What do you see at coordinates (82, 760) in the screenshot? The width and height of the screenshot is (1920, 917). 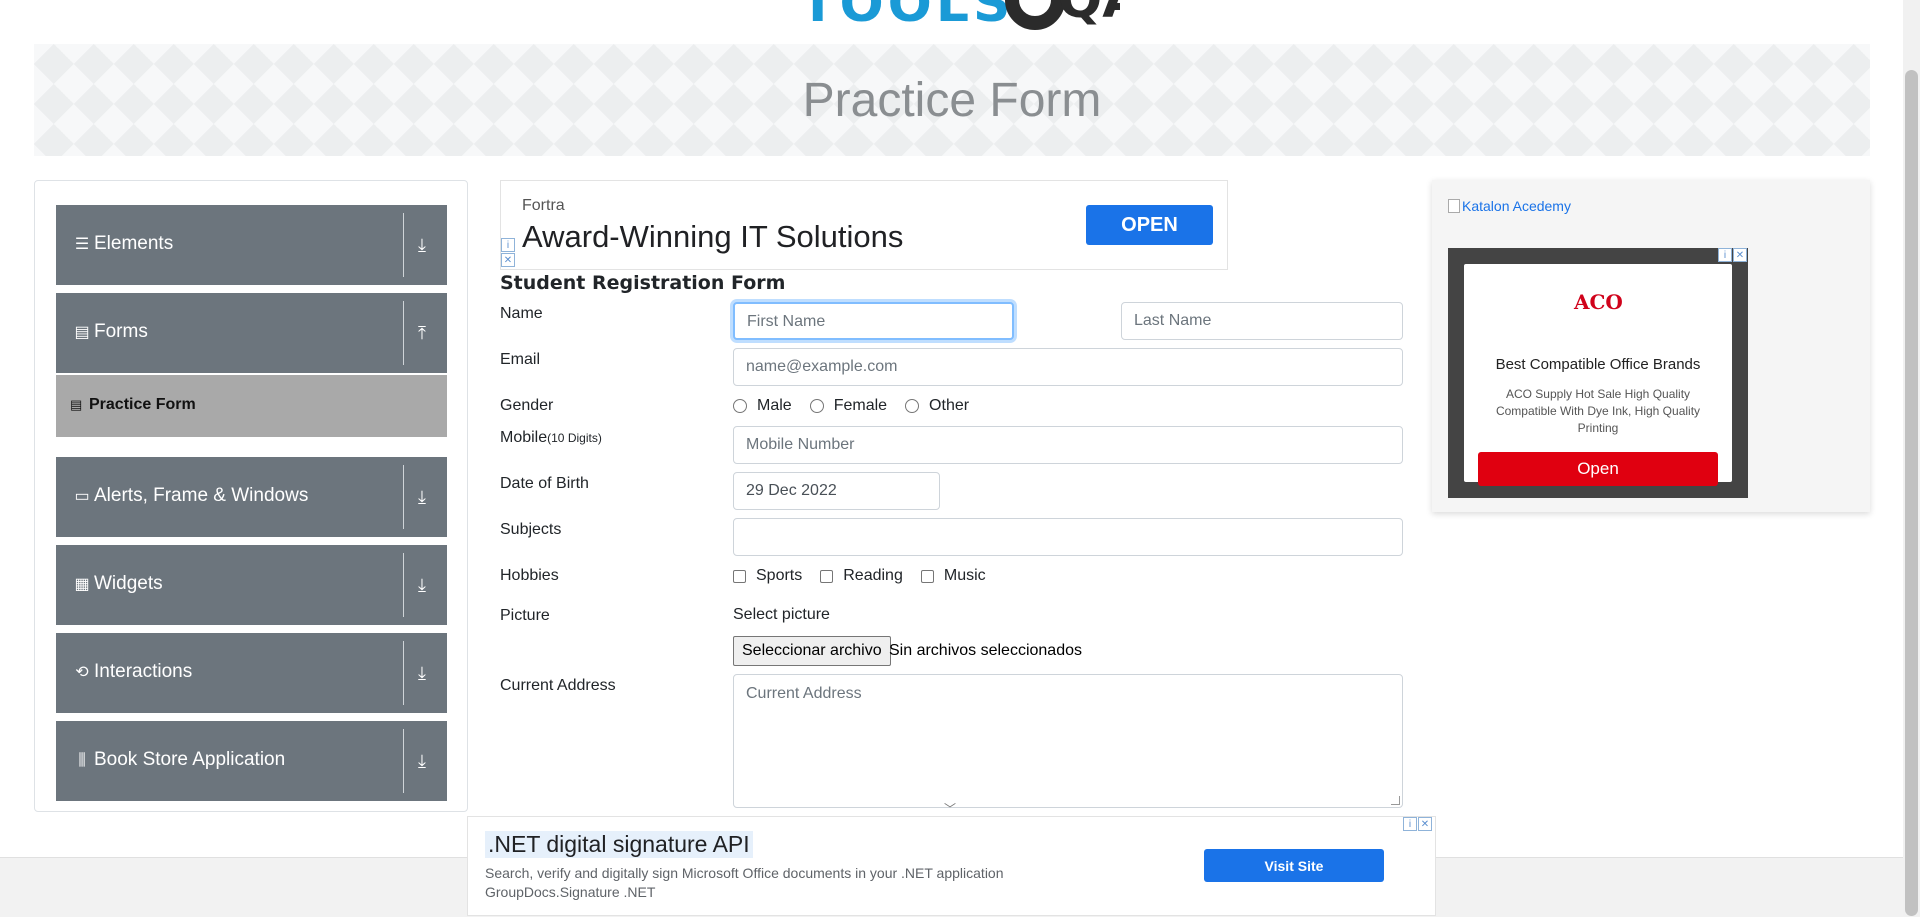 I see `books-icon: ⫼` at bounding box center [82, 760].